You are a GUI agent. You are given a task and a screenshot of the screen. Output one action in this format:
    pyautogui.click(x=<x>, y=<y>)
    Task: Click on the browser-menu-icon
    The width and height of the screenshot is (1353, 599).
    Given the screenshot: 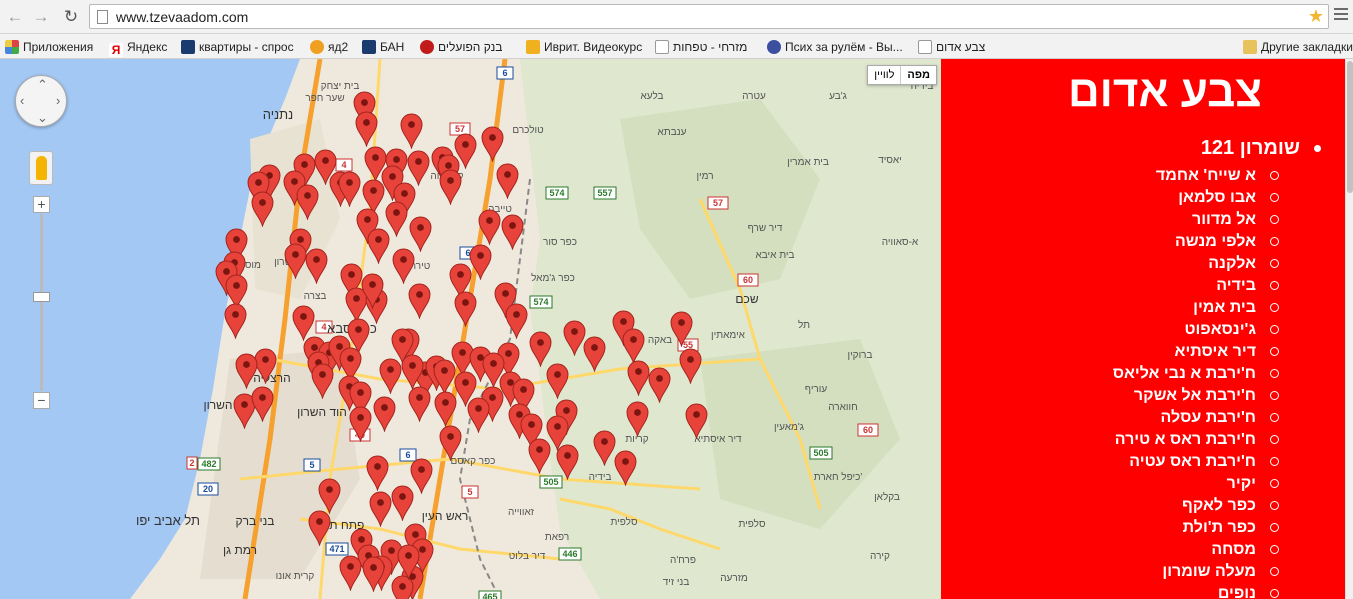 What is the action you would take?
    pyautogui.click(x=1341, y=15)
    